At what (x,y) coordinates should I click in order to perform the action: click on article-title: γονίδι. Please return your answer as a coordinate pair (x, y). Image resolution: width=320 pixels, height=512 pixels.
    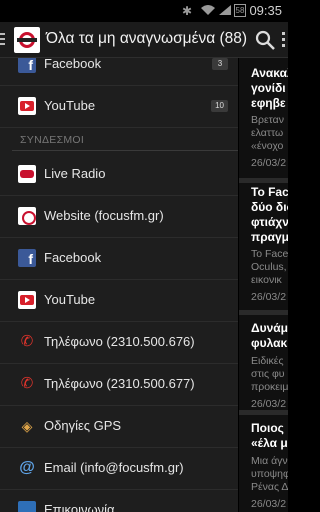
    Looking at the image, I should click on (268, 88).